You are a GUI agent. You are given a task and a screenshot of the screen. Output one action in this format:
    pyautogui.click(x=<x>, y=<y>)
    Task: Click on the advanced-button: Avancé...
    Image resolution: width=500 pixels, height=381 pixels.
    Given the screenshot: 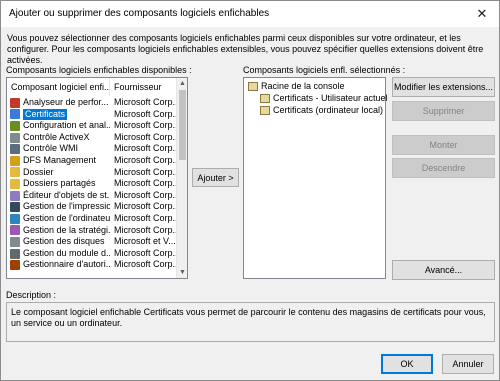 What is the action you would take?
    pyautogui.click(x=443, y=270)
    